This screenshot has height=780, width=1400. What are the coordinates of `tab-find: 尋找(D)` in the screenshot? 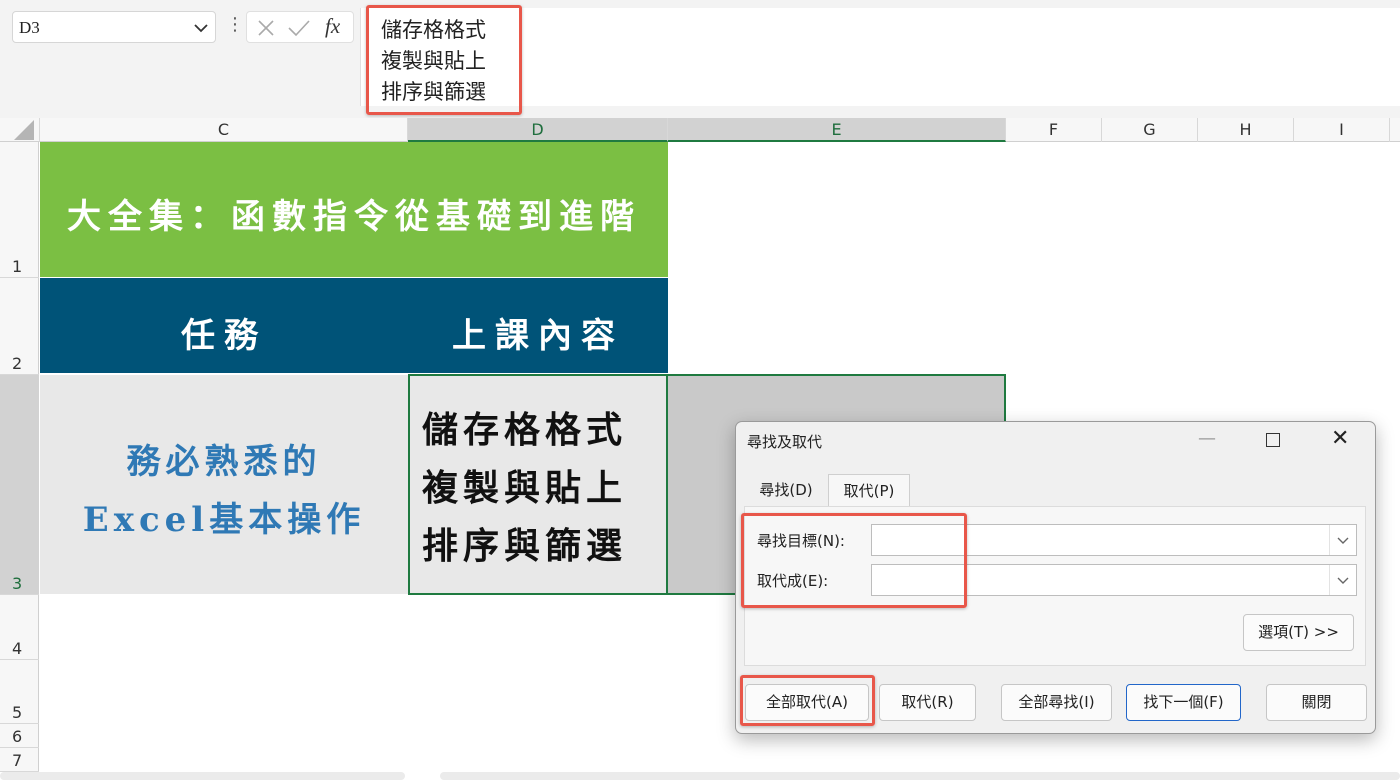 It's located at (786, 490).